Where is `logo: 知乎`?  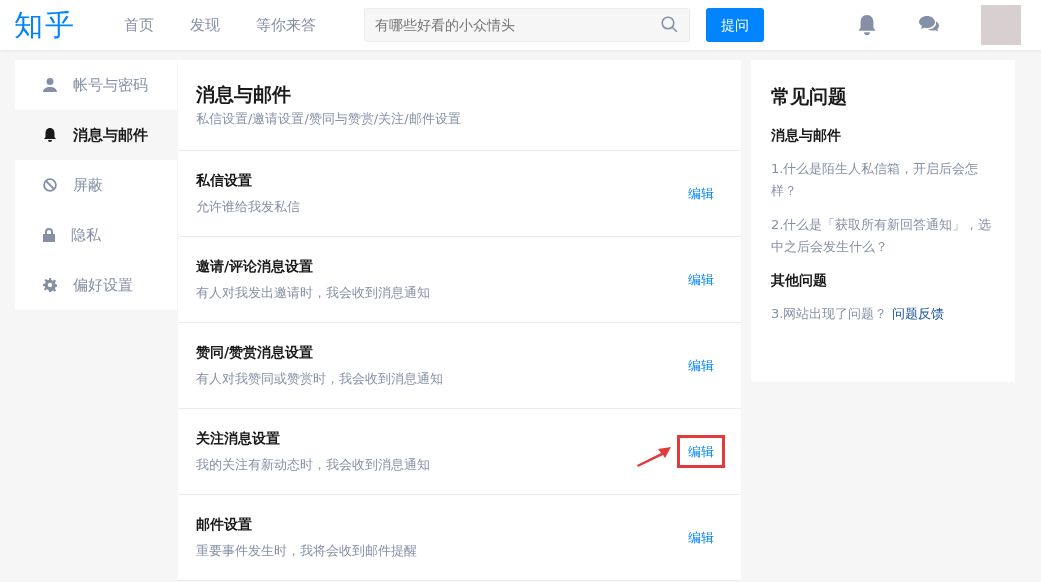 logo: 知乎 is located at coordinates (45, 25).